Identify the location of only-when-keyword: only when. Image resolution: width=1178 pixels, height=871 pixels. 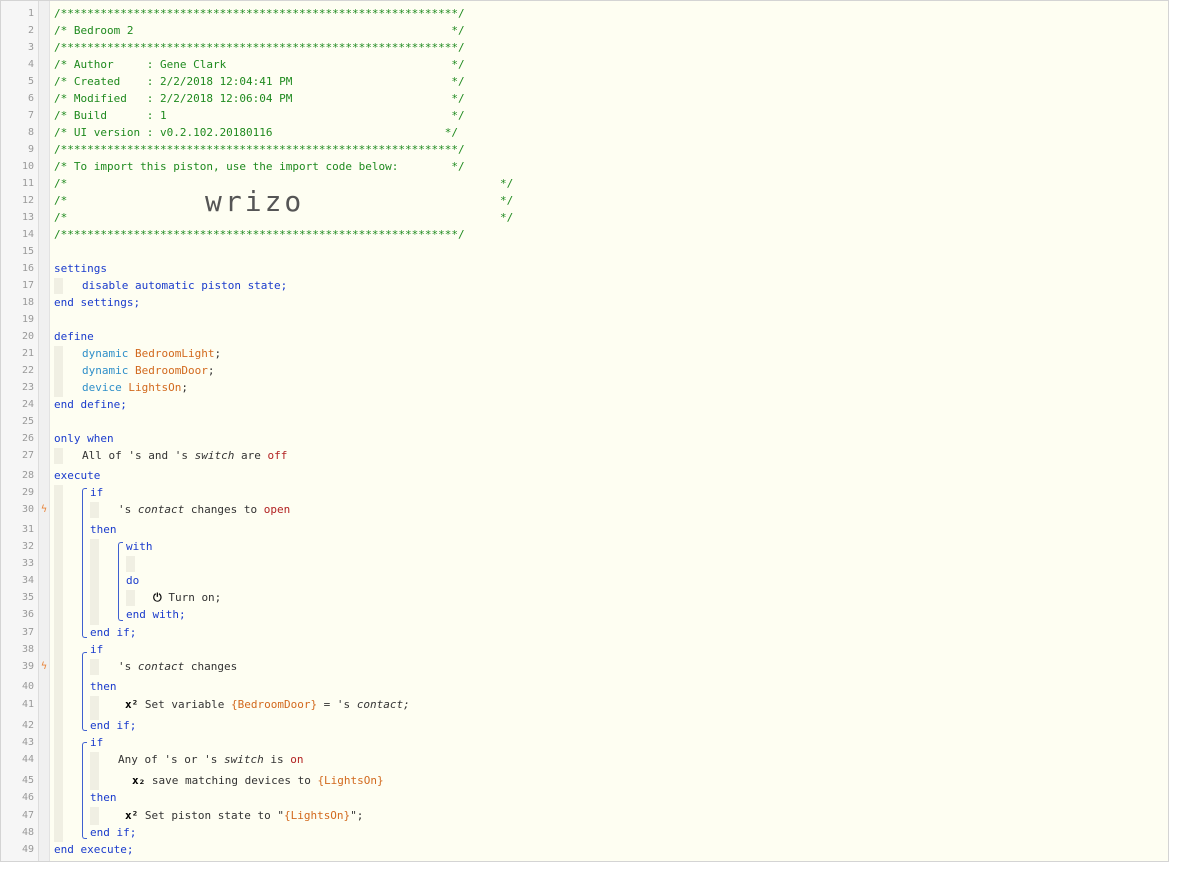
(84, 439).